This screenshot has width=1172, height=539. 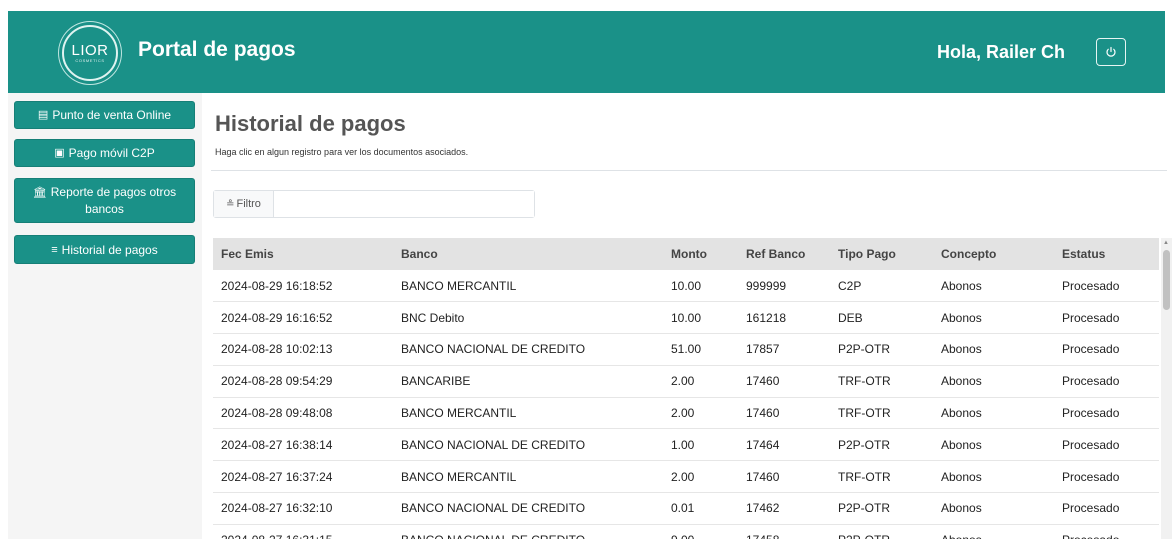 What do you see at coordinates (993, 254) in the screenshot?
I see `column-header-concepto: Concepto` at bounding box center [993, 254].